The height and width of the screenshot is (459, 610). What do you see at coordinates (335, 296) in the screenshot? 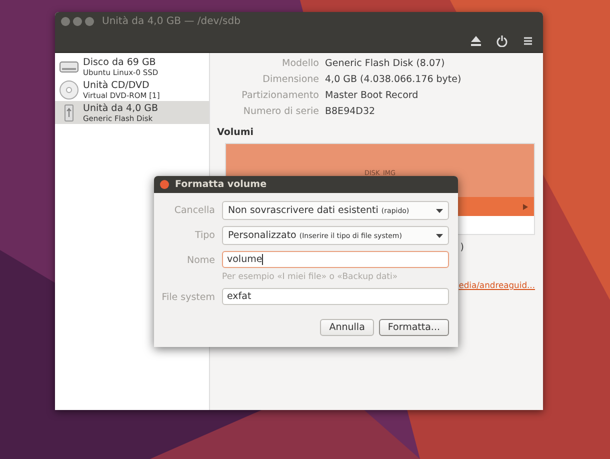
I see `input-field: exfat` at bounding box center [335, 296].